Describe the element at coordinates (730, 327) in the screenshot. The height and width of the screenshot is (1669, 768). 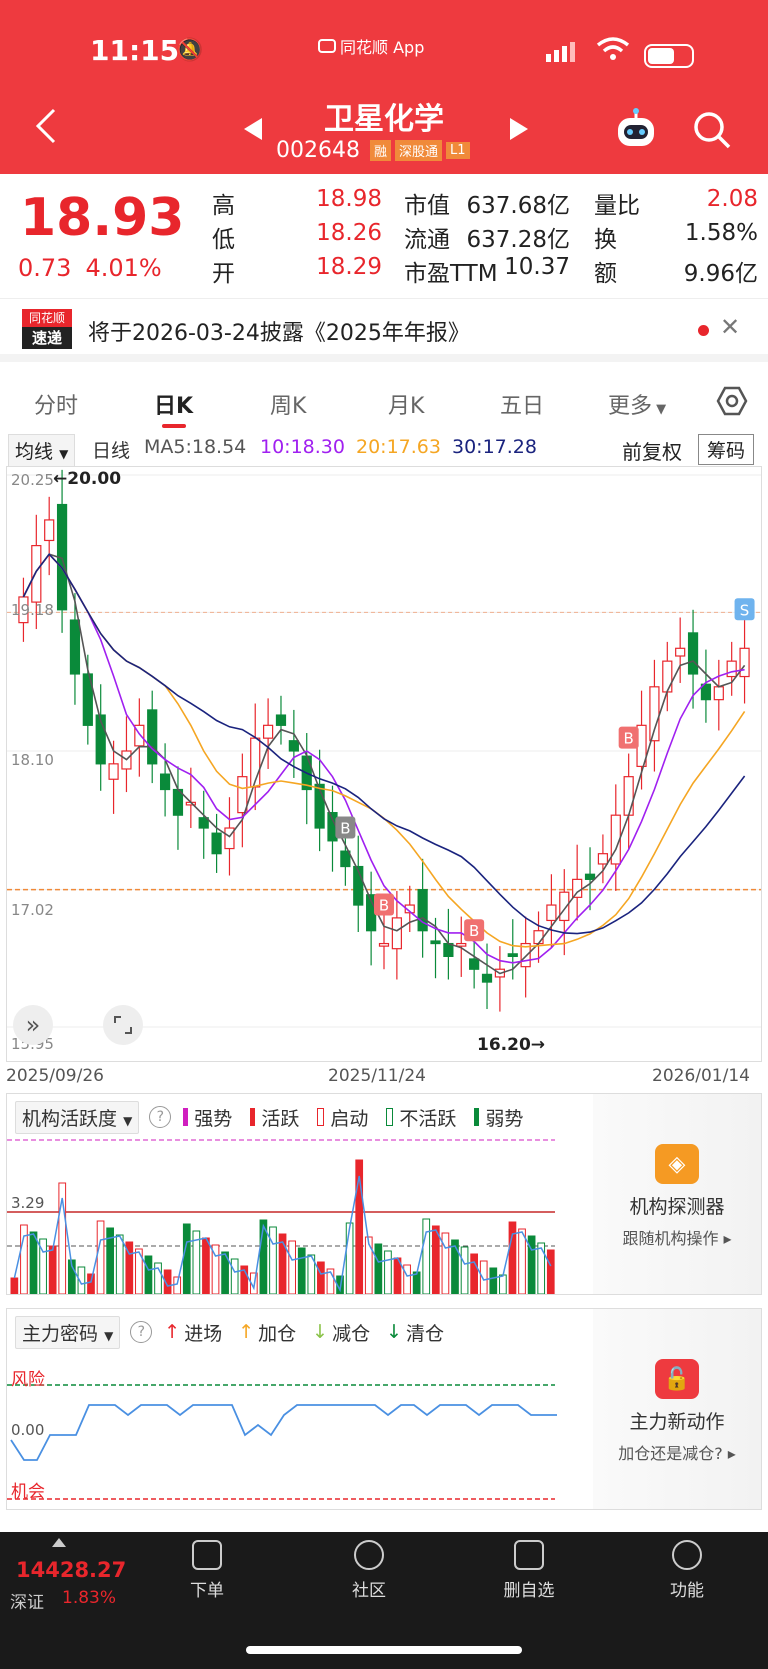
I see `close-icon: ✕` at that location.